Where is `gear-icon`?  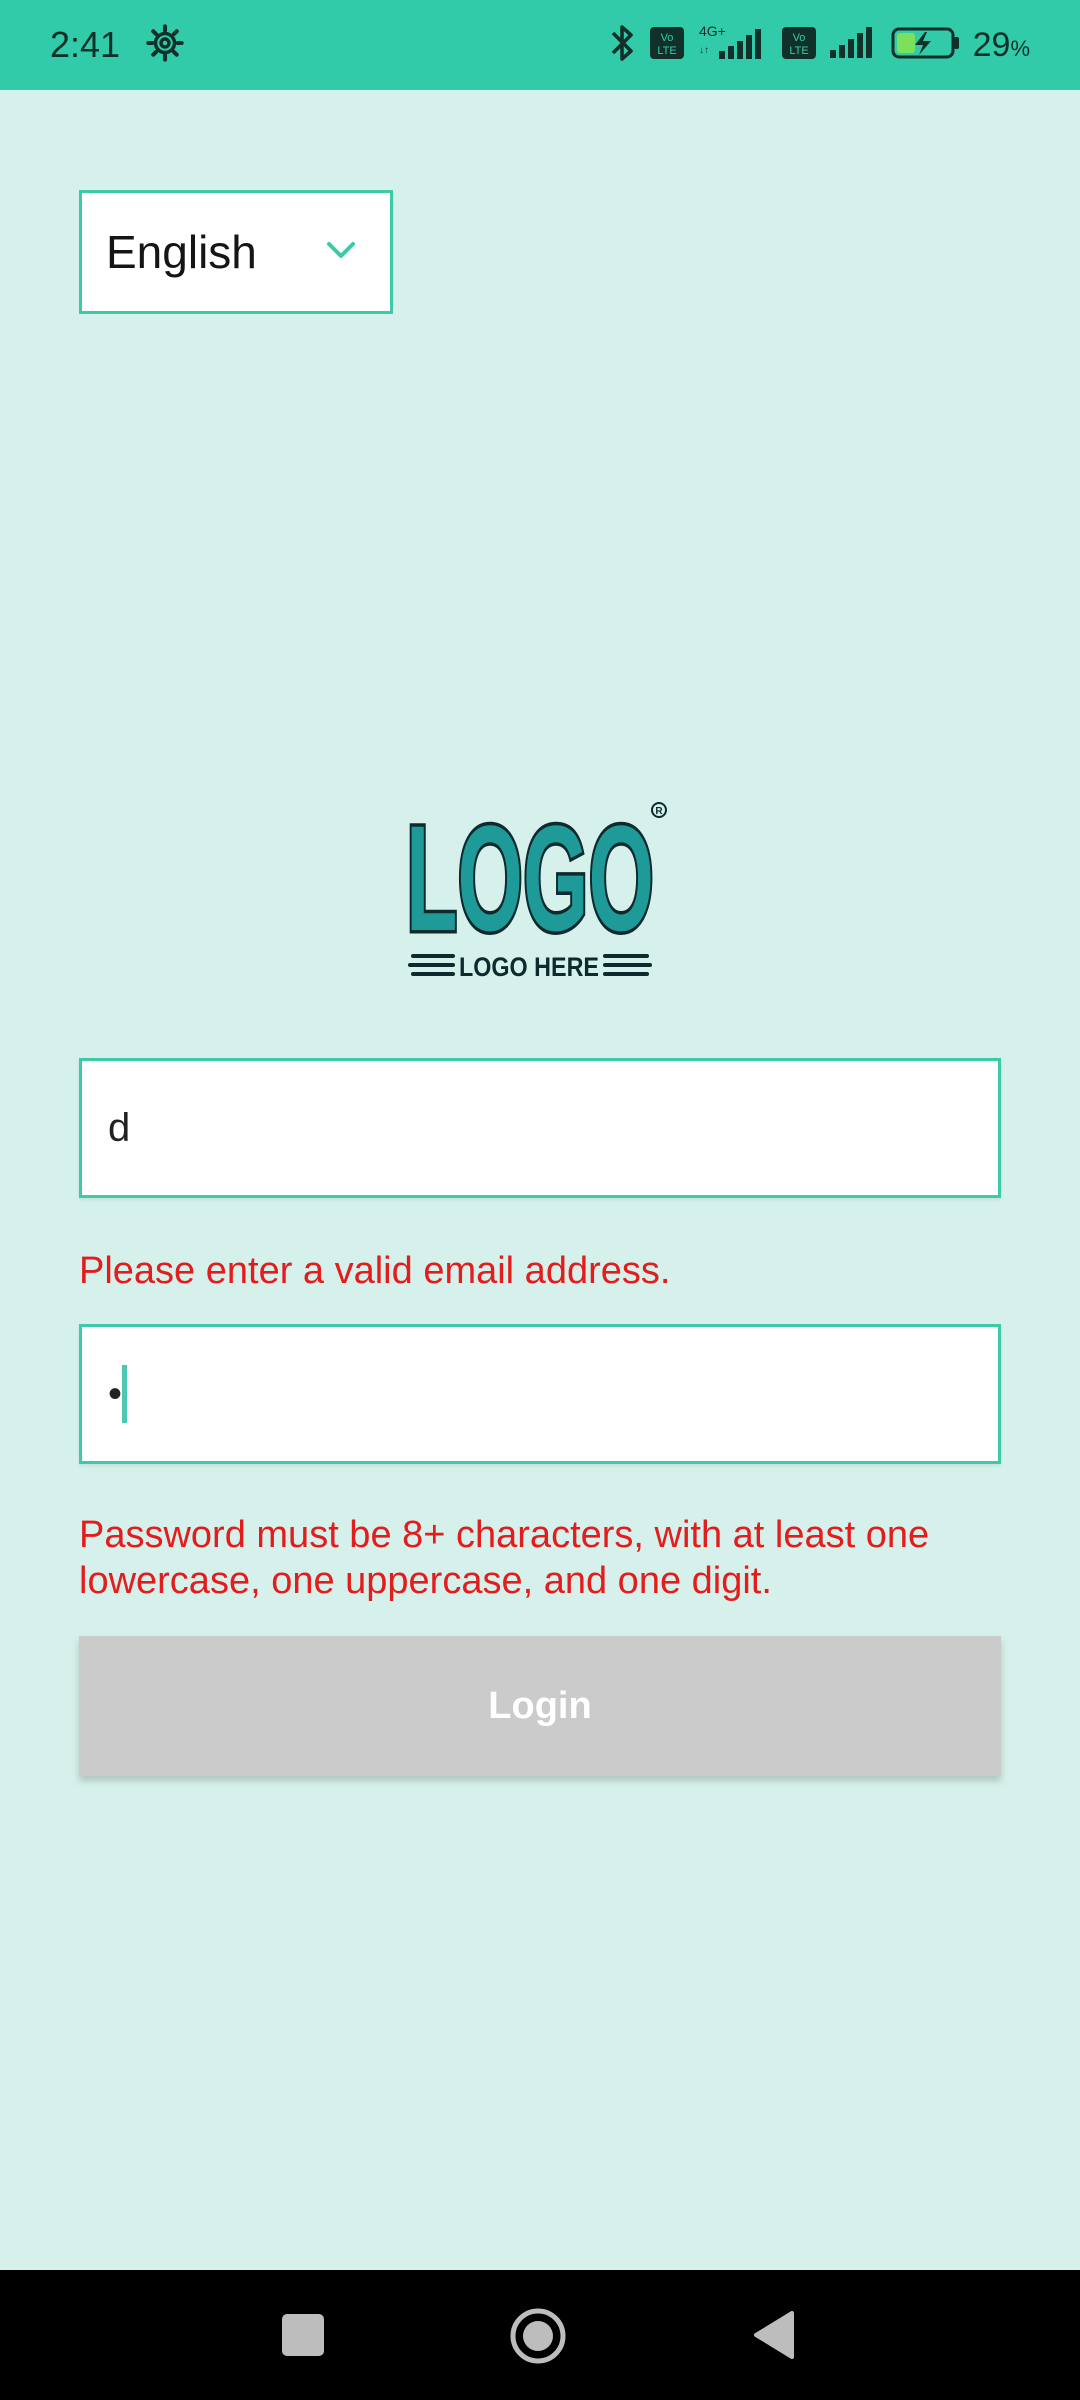 gear-icon is located at coordinates (165, 45).